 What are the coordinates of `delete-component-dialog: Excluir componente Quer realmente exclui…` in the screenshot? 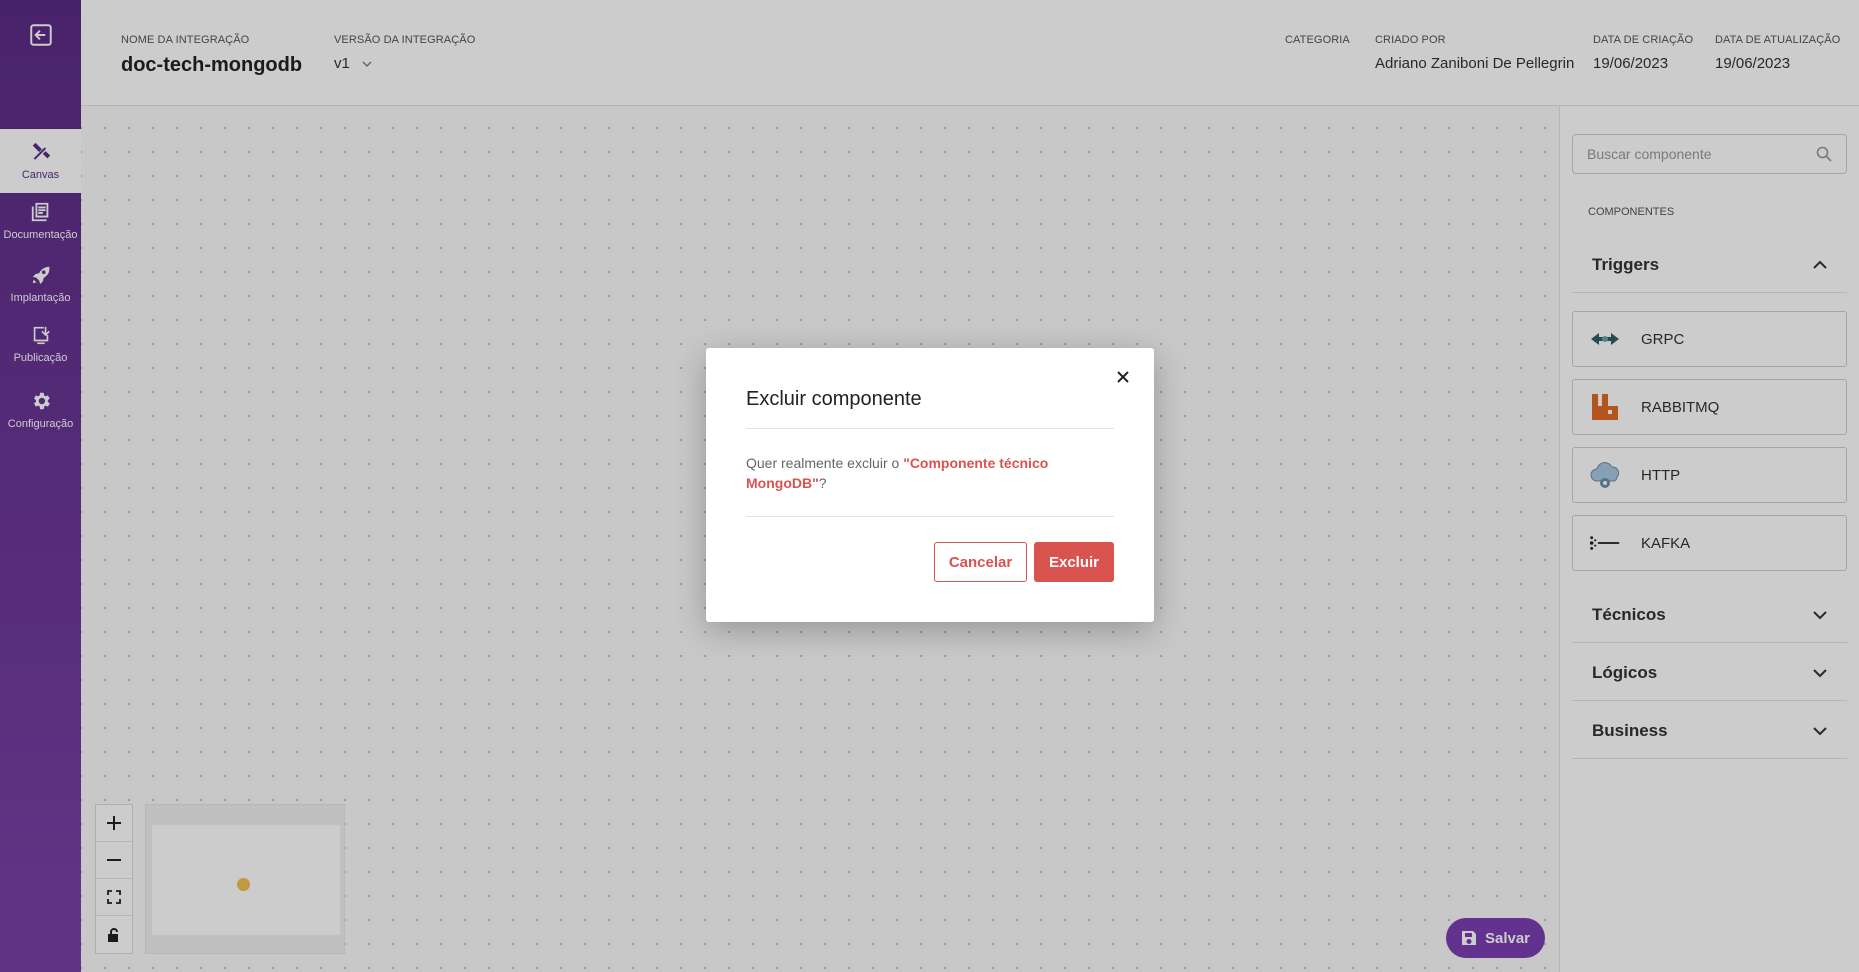 It's located at (930, 485).